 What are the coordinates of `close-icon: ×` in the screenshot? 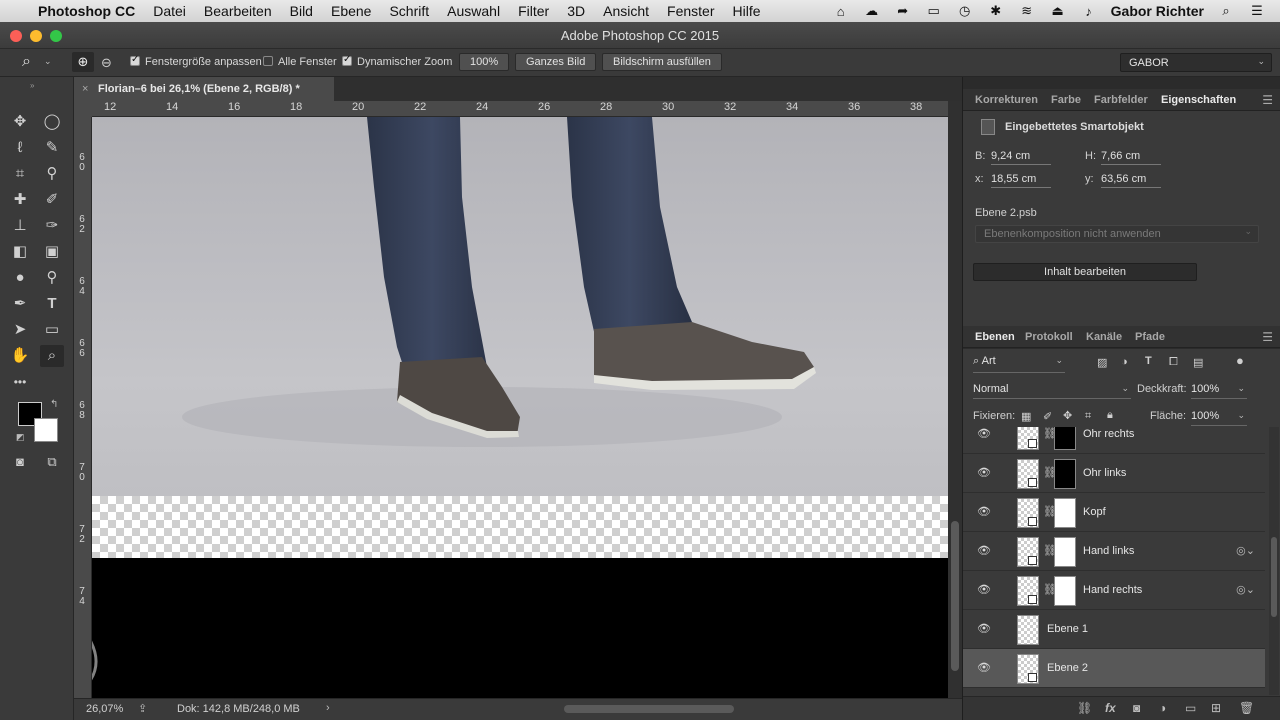 It's located at (85, 89).